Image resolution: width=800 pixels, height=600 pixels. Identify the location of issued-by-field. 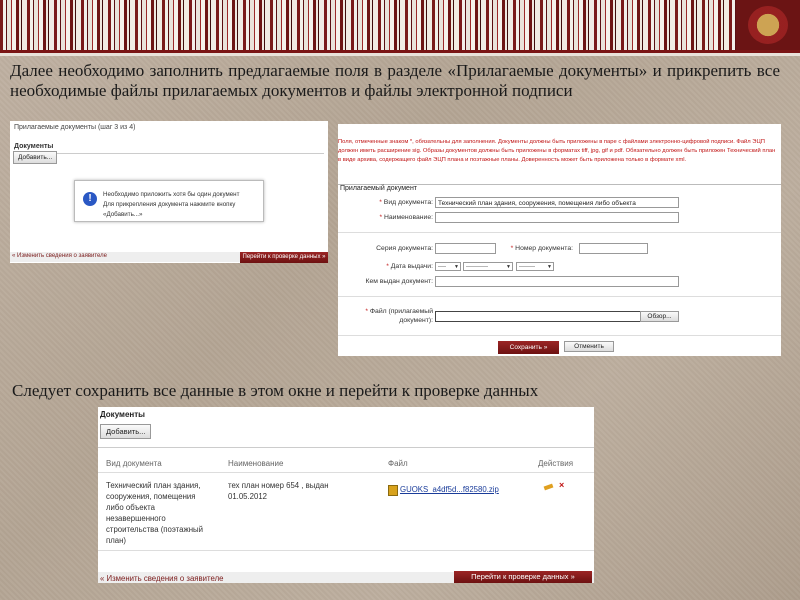
(557, 281).